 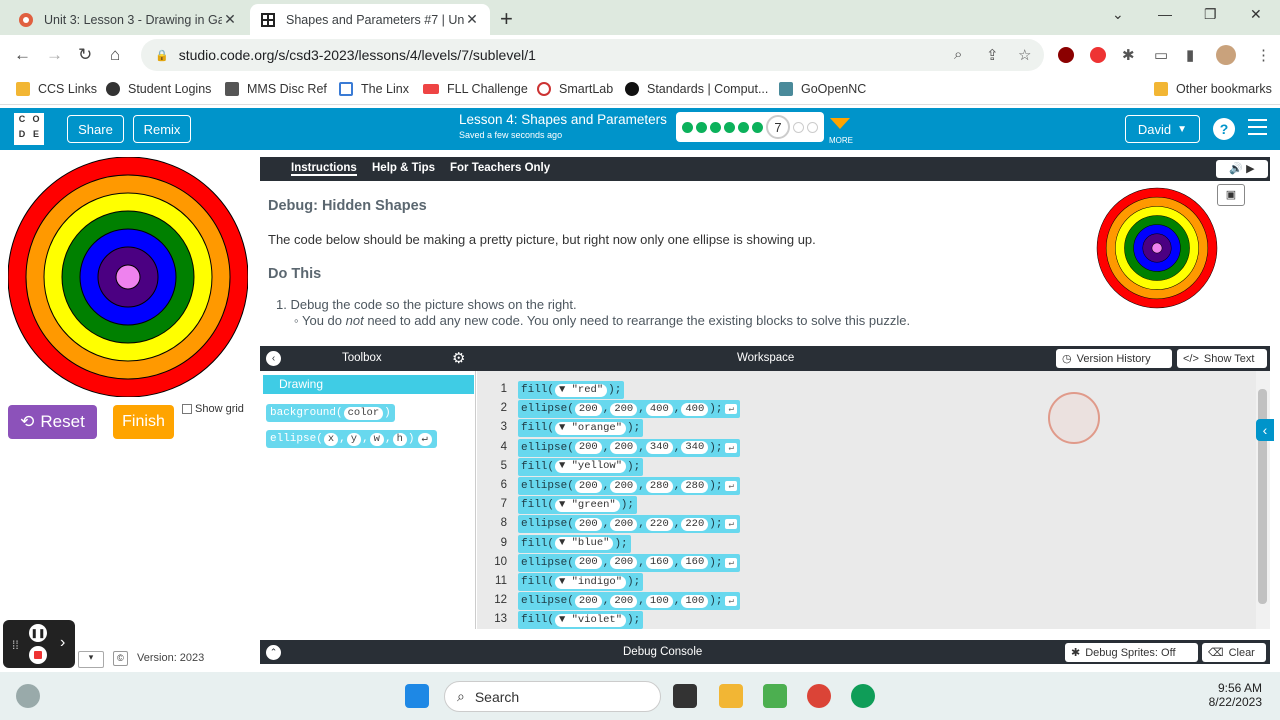 I want to click on bookmark-fll-challenge: FLL Challenge, so click(x=475, y=89).